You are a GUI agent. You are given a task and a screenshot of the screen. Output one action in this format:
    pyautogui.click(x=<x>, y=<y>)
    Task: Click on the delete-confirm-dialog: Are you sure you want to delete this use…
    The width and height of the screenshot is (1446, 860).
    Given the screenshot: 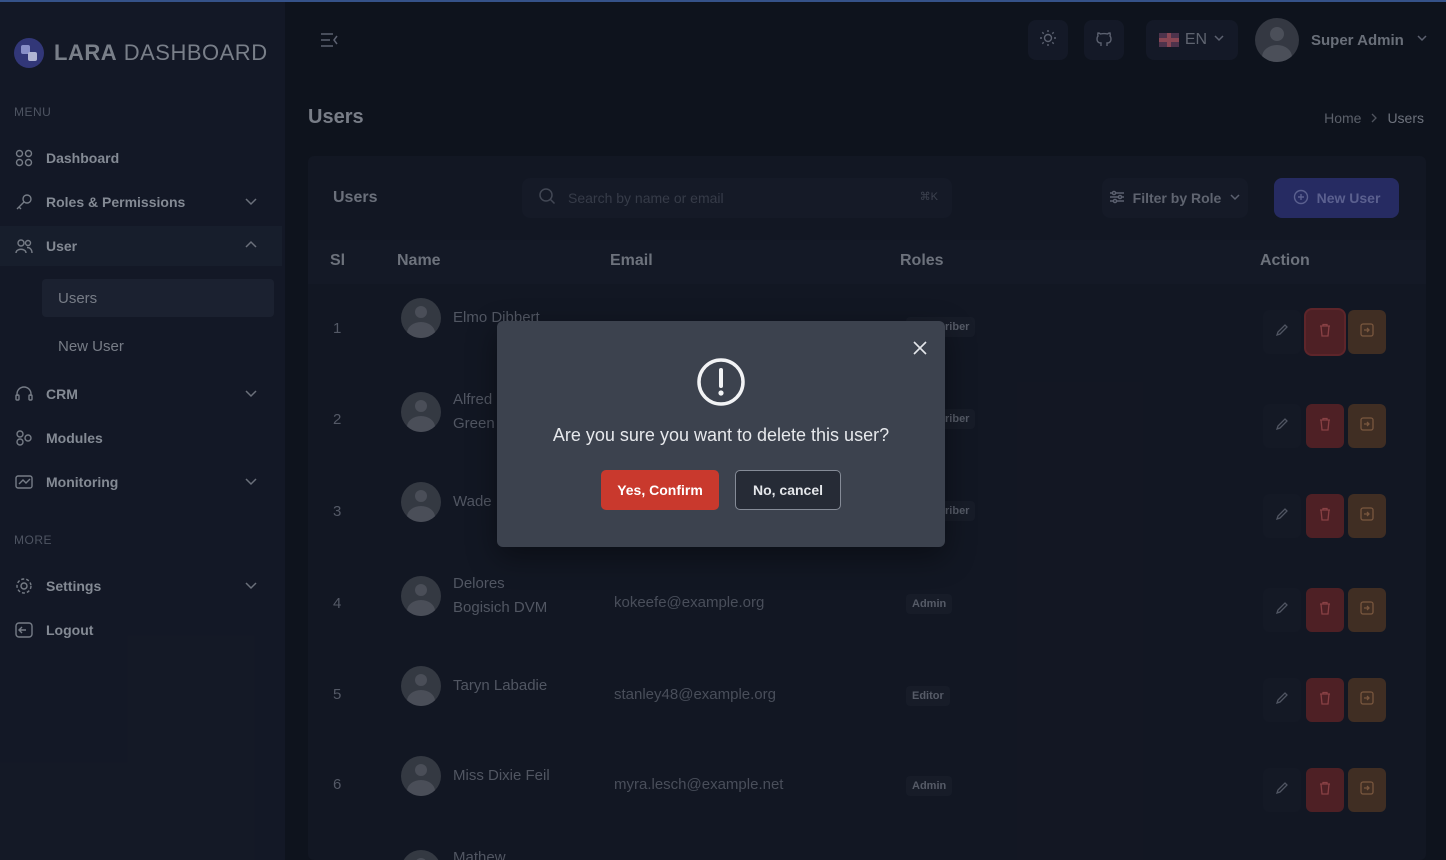 What is the action you would take?
    pyautogui.click(x=721, y=434)
    